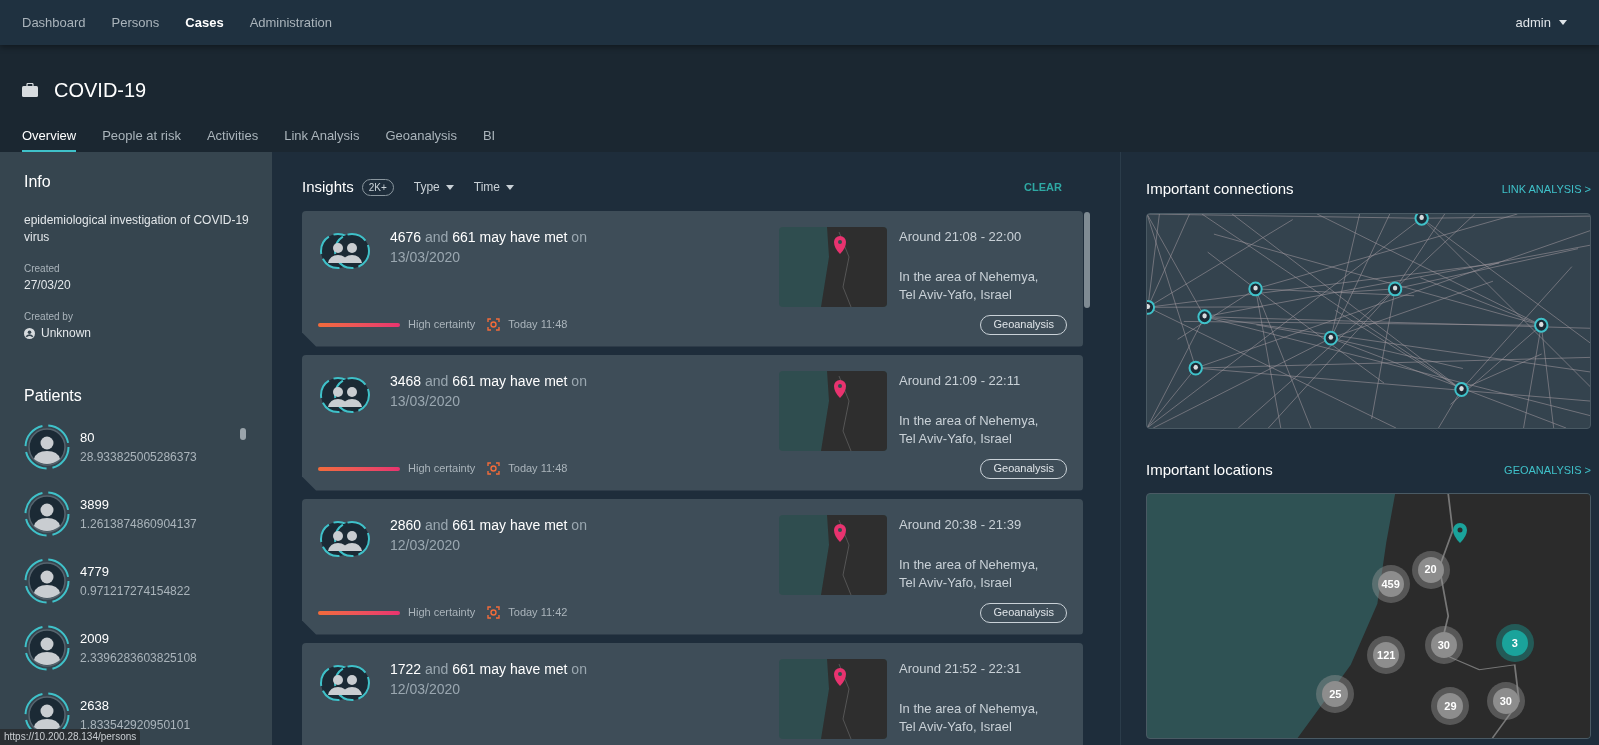  Describe the element at coordinates (328, 187) in the screenshot. I see `insights-heading: Insights` at that location.